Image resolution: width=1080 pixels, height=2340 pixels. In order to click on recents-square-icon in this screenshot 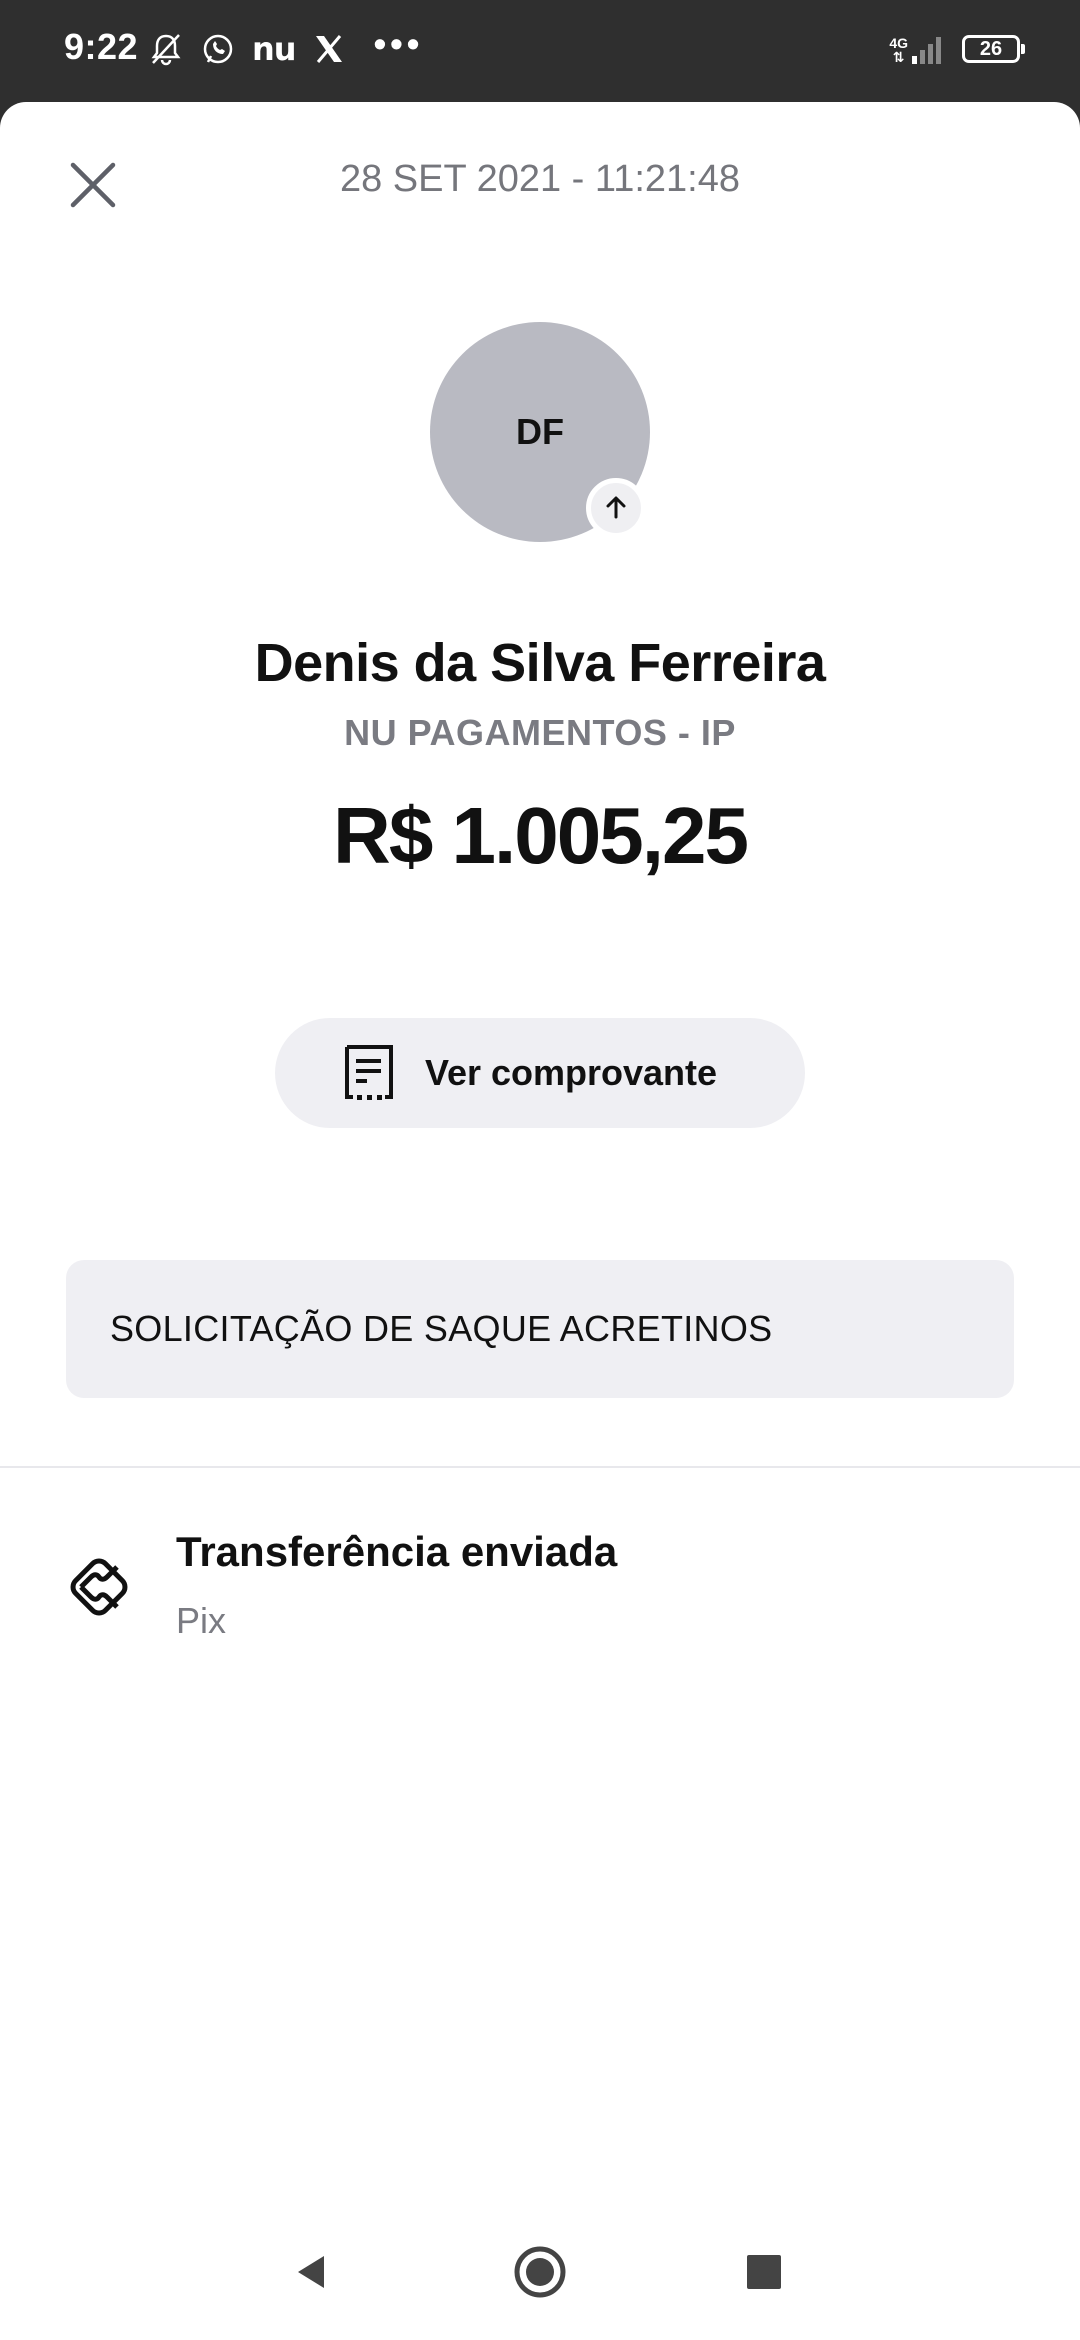, I will do `click(764, 2272)`.